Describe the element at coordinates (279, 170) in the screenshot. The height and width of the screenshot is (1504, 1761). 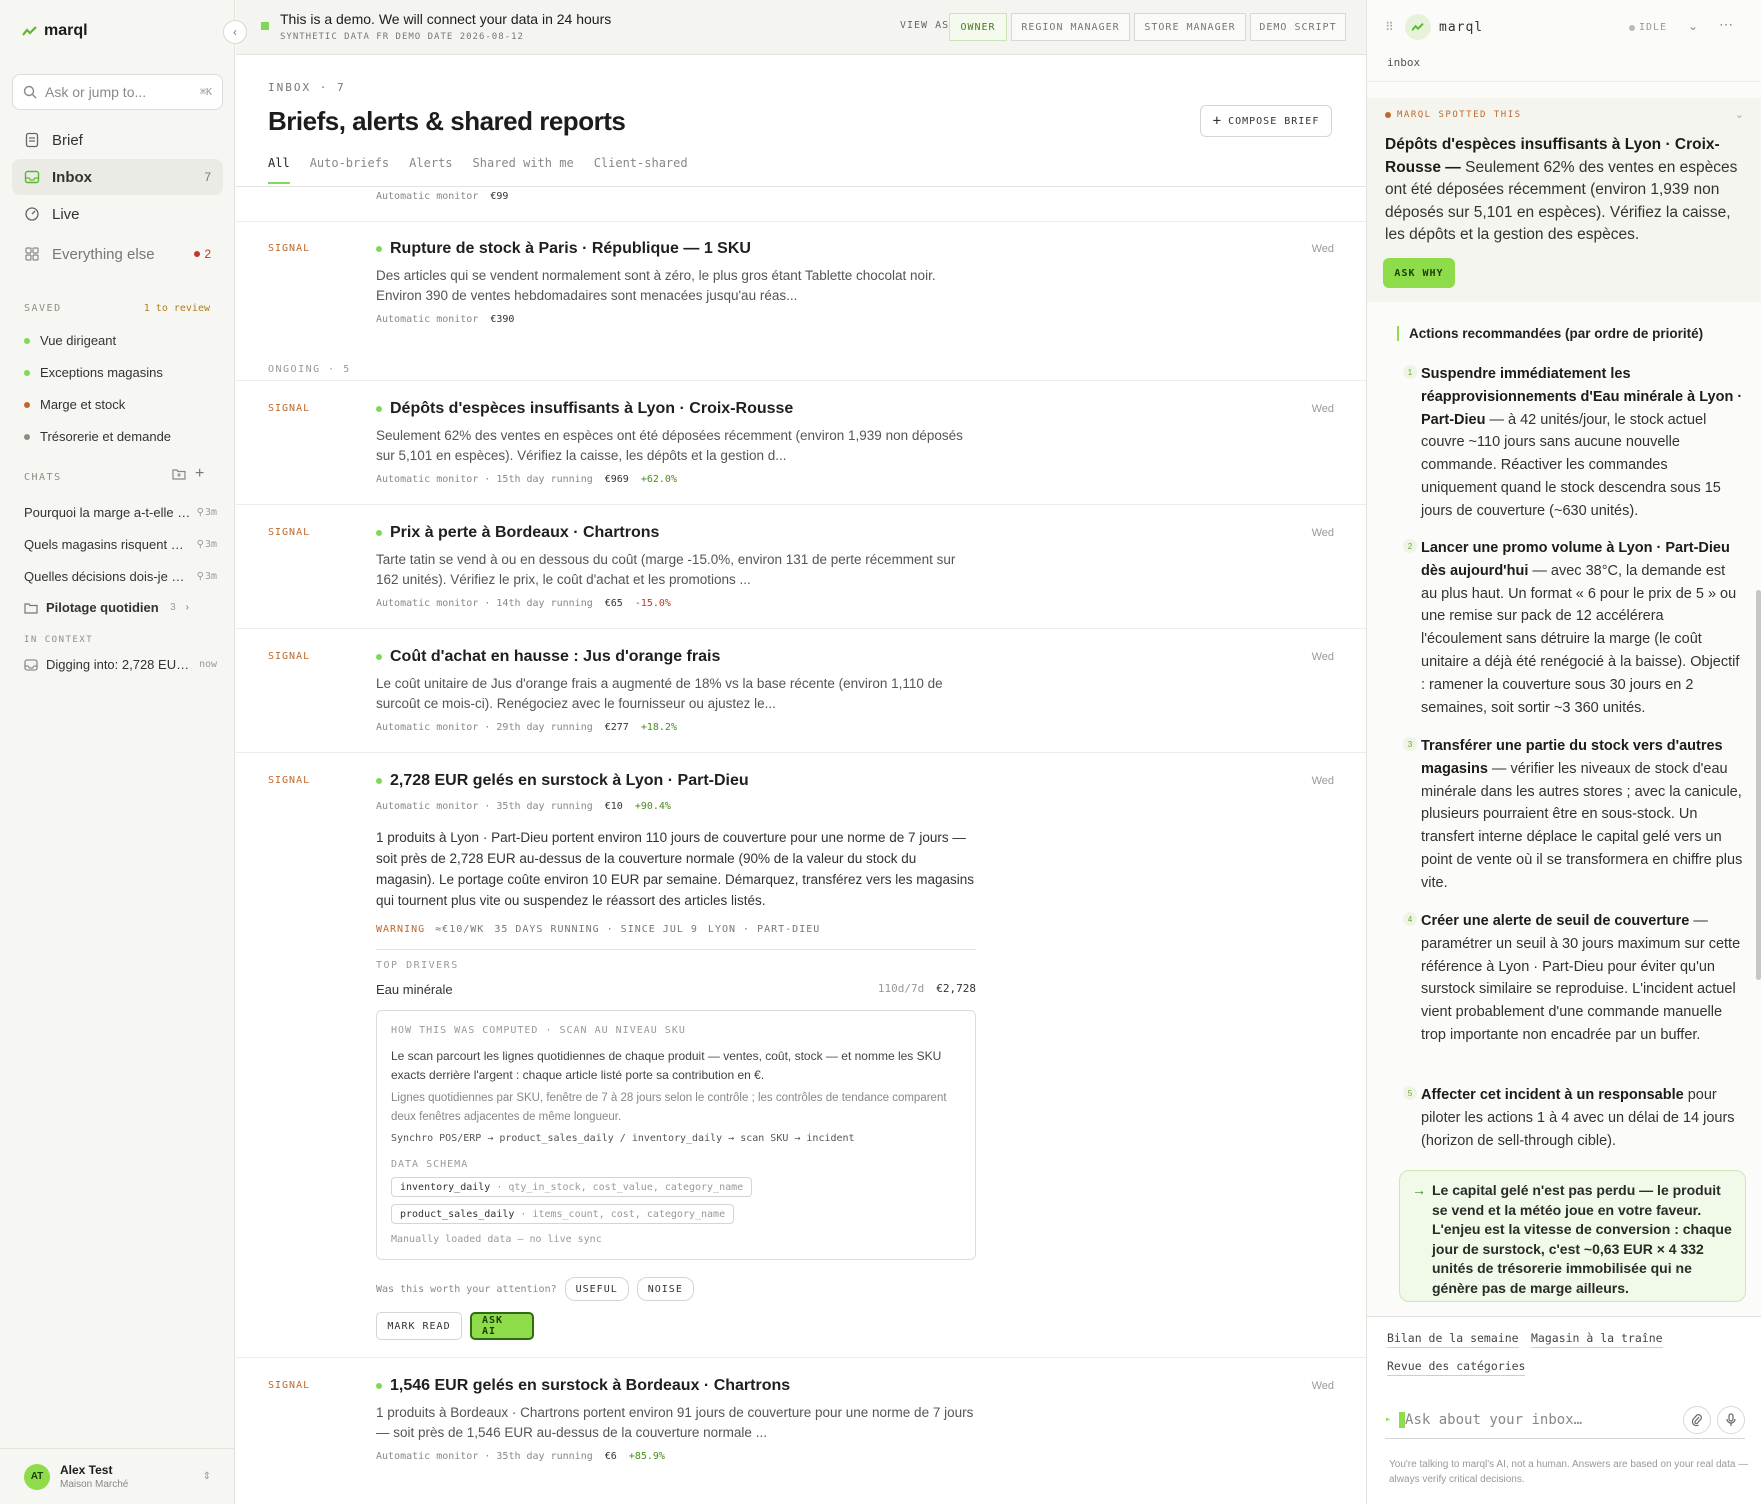
I see `tab-all: All` at that location.